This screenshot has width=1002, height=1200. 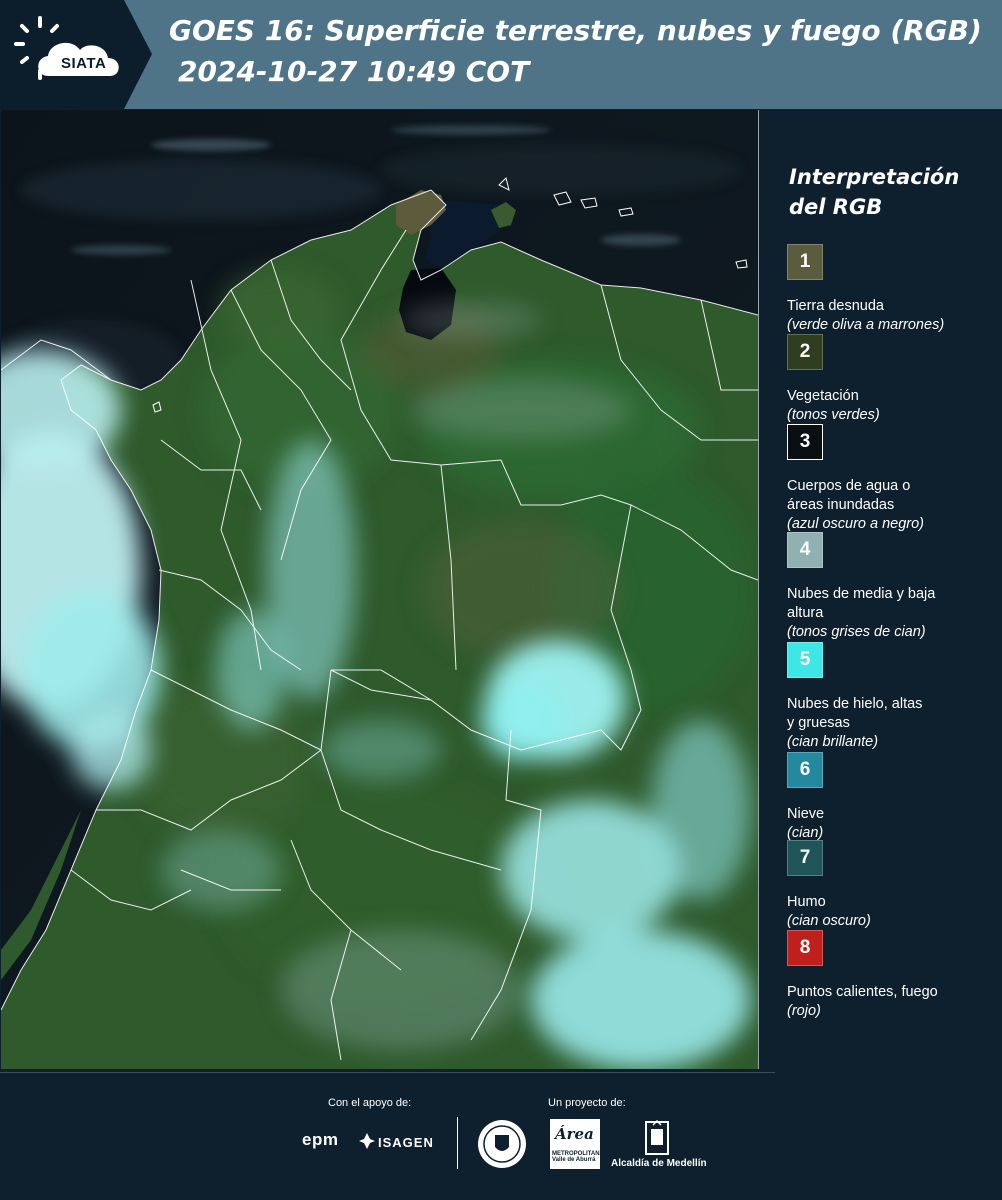 I want to click on legend-swatch: 7, so click(x=805, y=858).